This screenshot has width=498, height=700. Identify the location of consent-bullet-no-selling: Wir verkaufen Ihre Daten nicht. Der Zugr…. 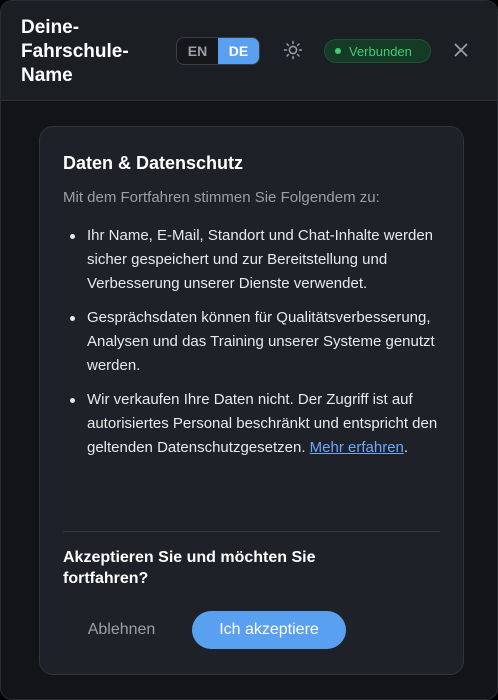
(253, 424).